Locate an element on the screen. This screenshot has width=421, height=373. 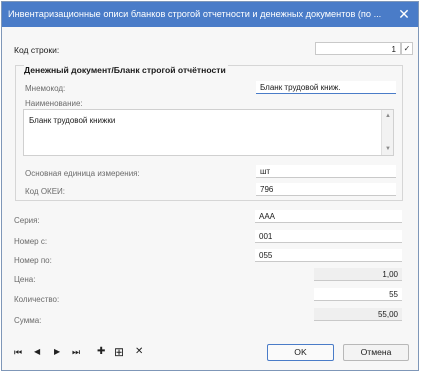
price-label: Цена: is located at coordinates (25, 279).